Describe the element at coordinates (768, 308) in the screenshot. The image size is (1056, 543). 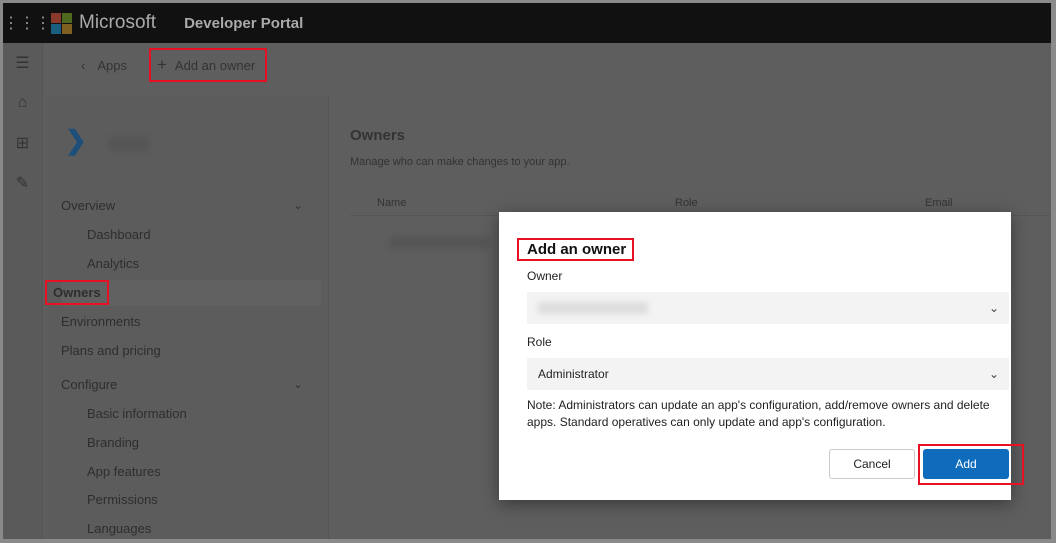
I see `owner-select: ⌄` at that location.